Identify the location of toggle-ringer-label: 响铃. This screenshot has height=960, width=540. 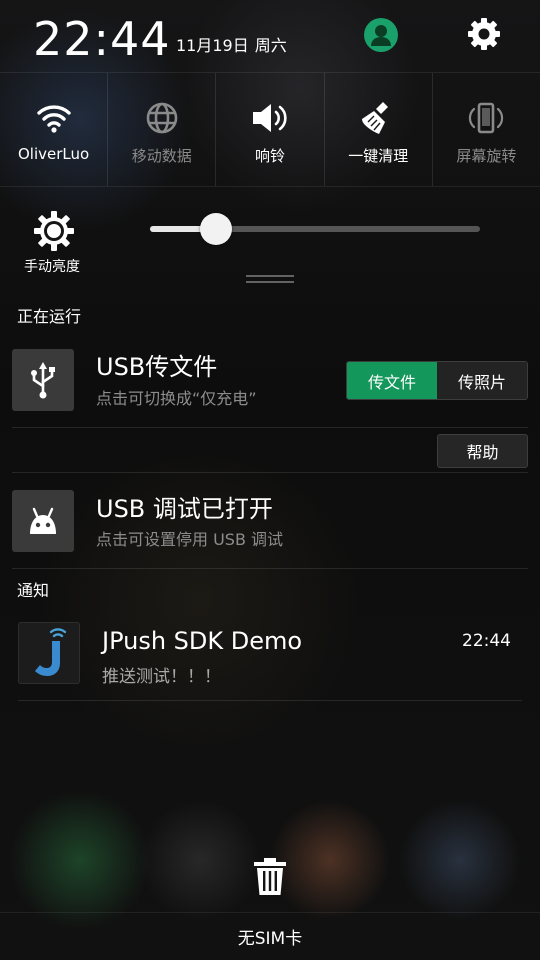
(270, 156).